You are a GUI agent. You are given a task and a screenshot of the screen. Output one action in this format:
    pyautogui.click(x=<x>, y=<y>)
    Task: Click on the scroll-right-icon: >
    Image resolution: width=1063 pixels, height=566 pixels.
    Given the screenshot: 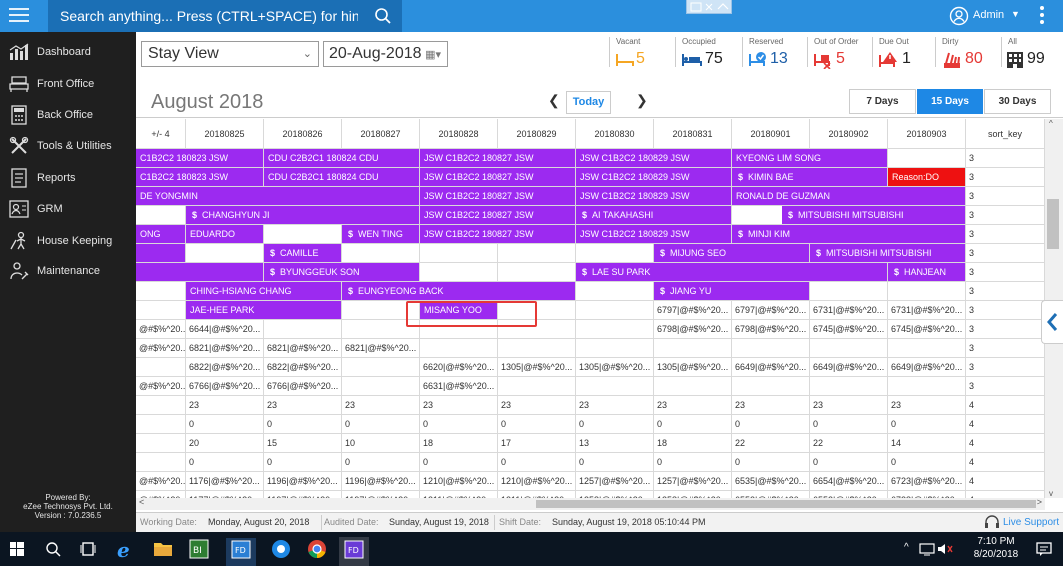 What is the action you would take?
    pyautogui.click(x=1039, y=502)
    